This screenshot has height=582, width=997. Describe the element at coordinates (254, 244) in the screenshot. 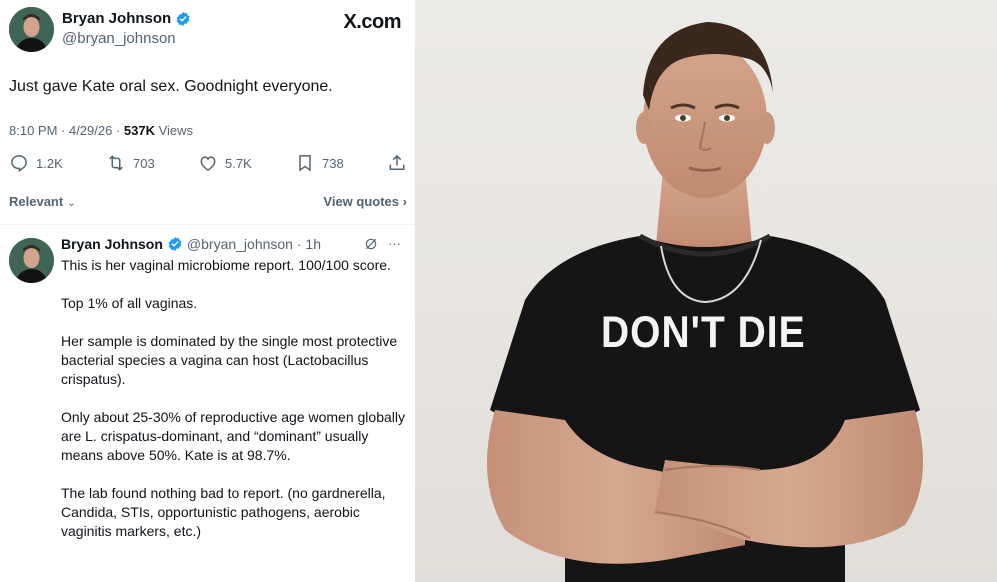

I see `reply-author-handle: @bryan_johnson · 1h` at that location.